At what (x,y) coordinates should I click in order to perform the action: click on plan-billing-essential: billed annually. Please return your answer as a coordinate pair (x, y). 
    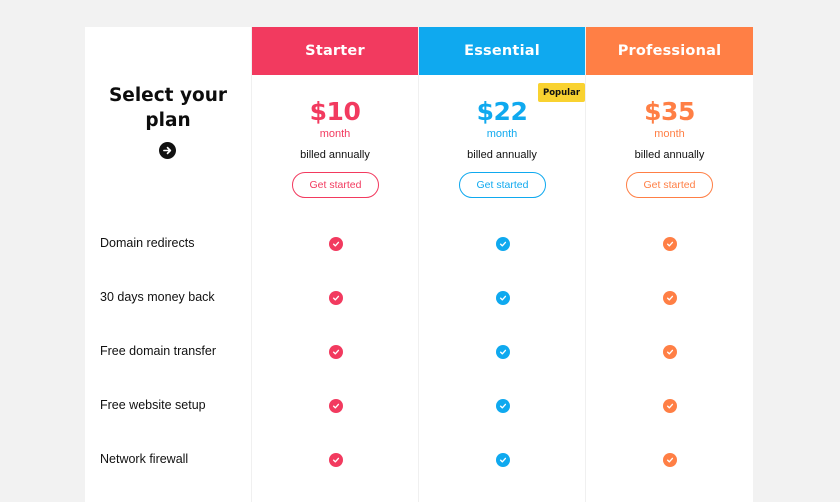
    Looking at the image, I should click on (502, 155).